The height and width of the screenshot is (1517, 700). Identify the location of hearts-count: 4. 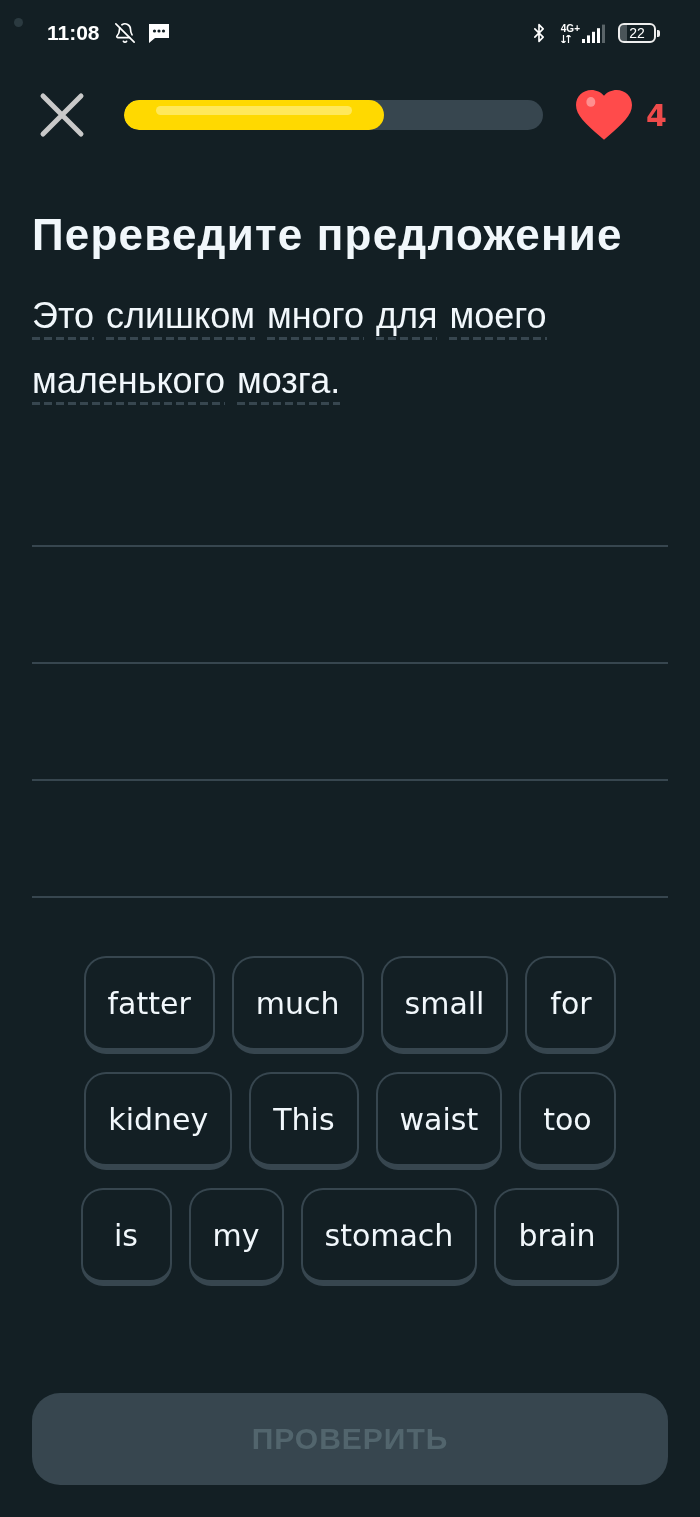
(657, 115).